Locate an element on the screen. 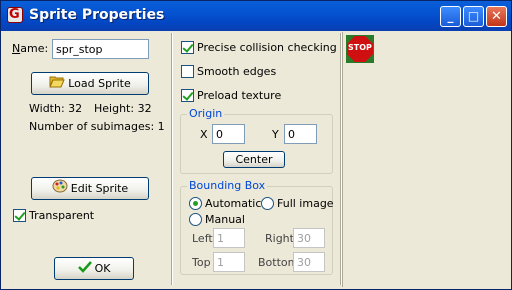 This screenshot has width=512, height=290. palette-icon is located at coordinates (60, 189).